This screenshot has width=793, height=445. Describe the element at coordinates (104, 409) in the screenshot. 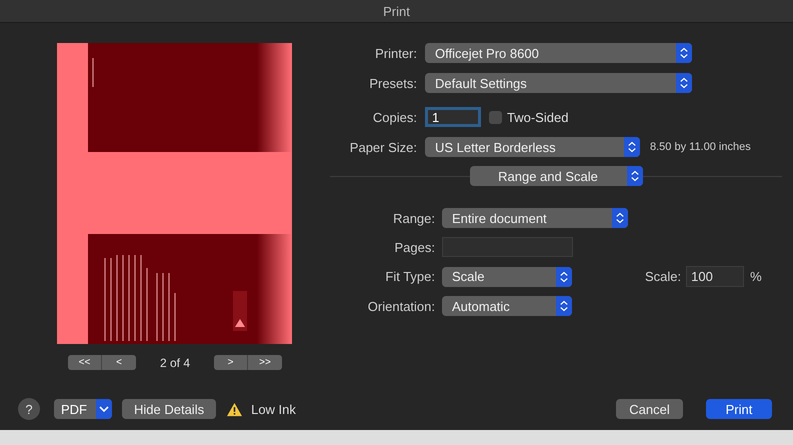

I see `caret-icon` at that location.